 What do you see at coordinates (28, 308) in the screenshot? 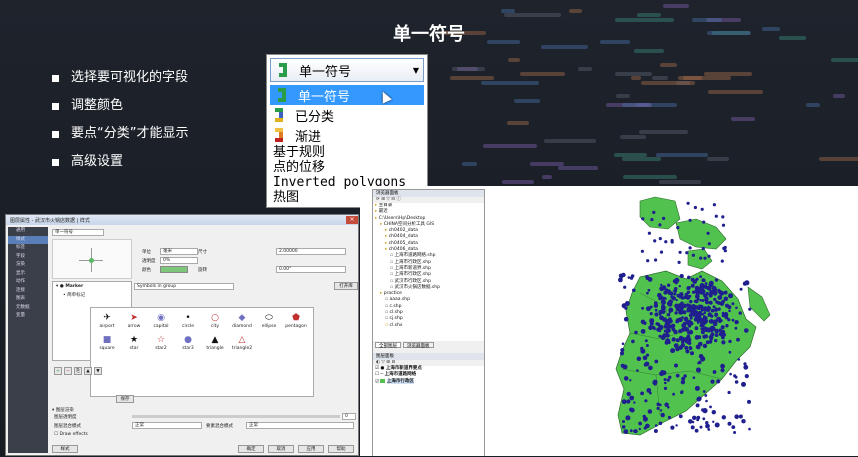
I see `sidebar-item-metadata: 元数据` at bounding box center [28, 308].